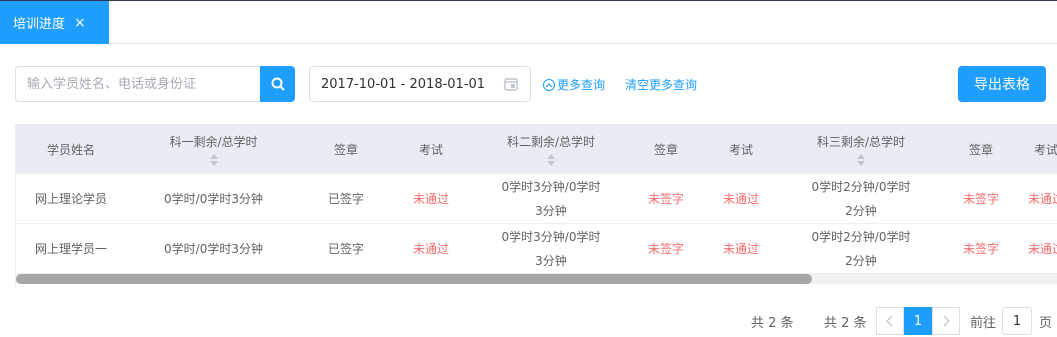 The width and height of the screenshot is (1057, 337). I want to click on pagination-total: 共 2 条, so click(772, 323).